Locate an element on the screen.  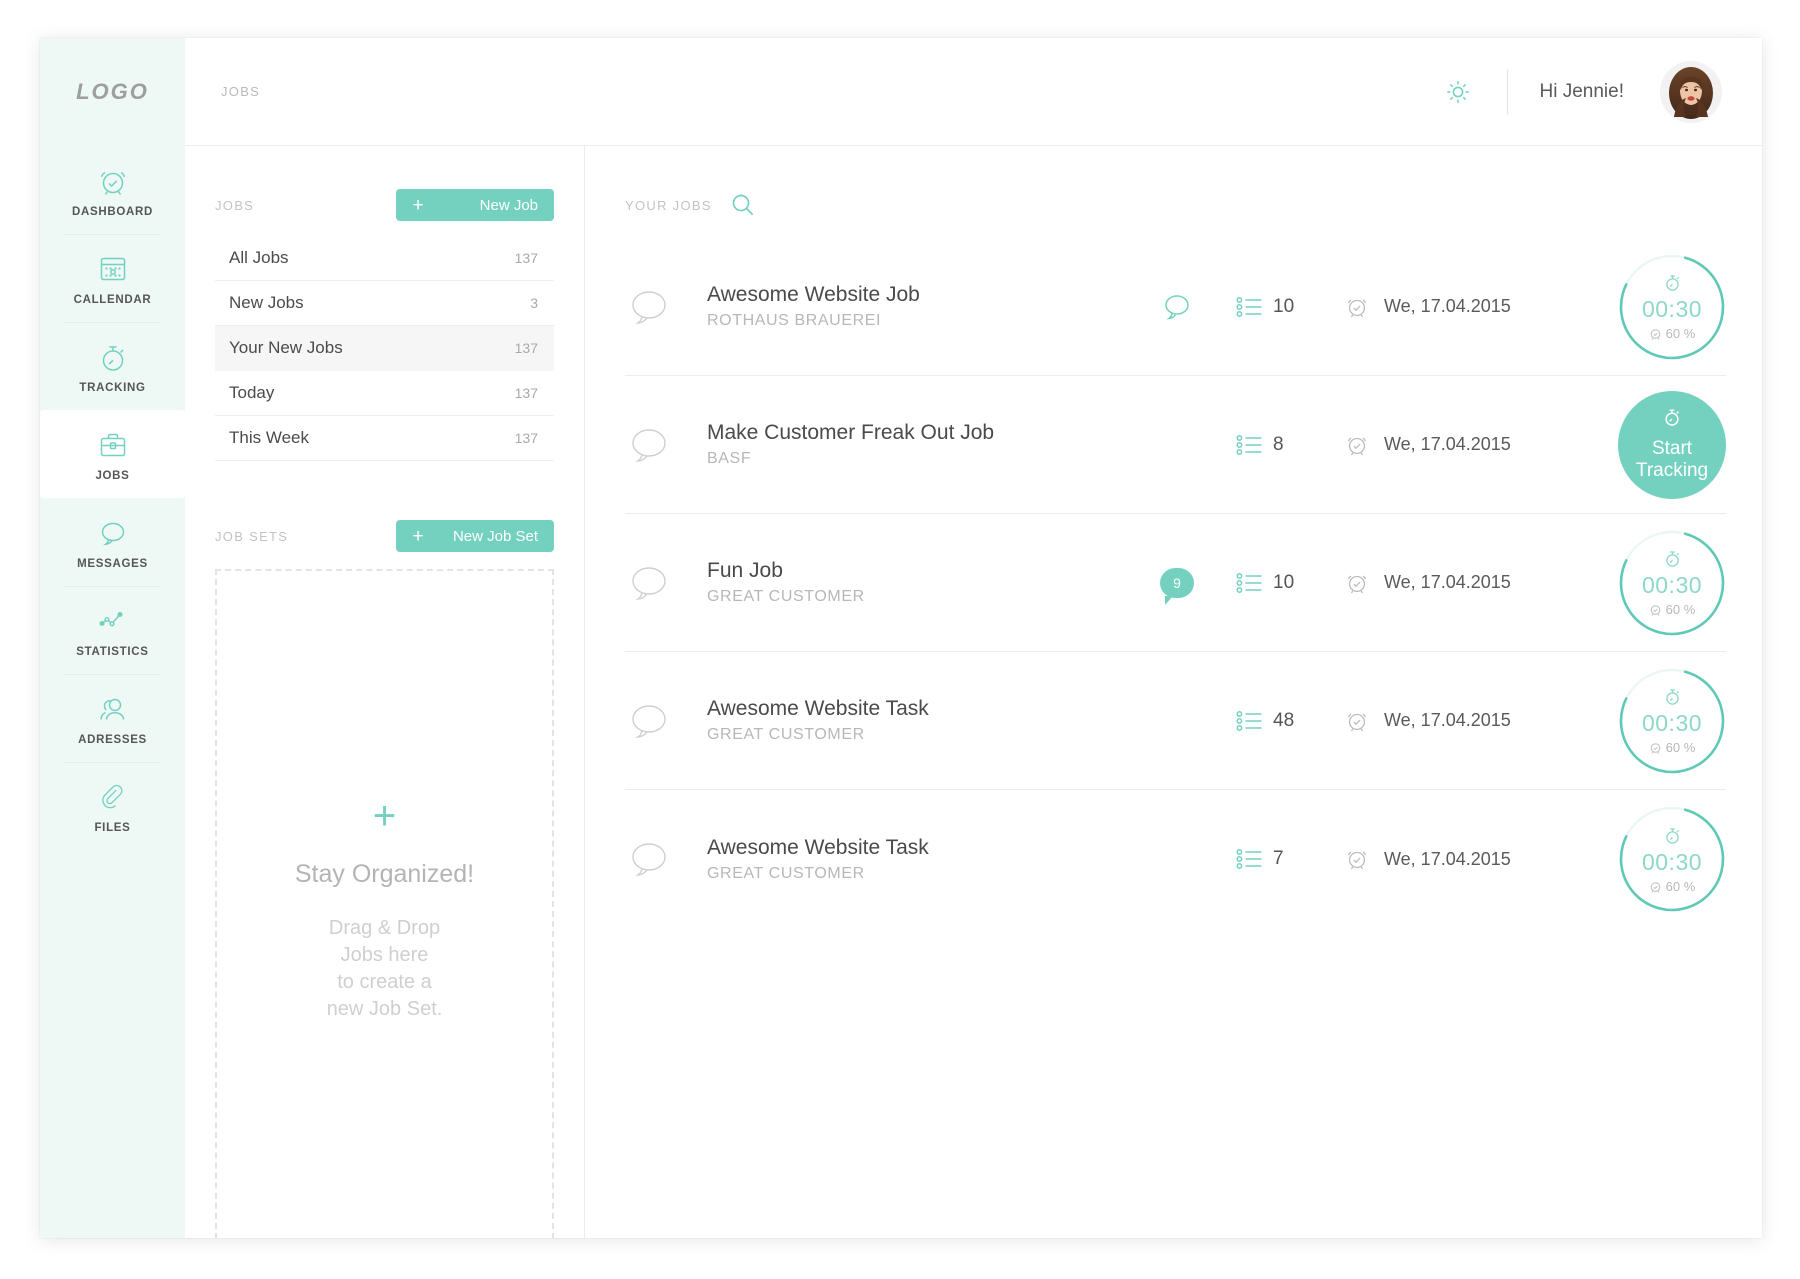
paperclip-icon is located at coordinates (113, 797).